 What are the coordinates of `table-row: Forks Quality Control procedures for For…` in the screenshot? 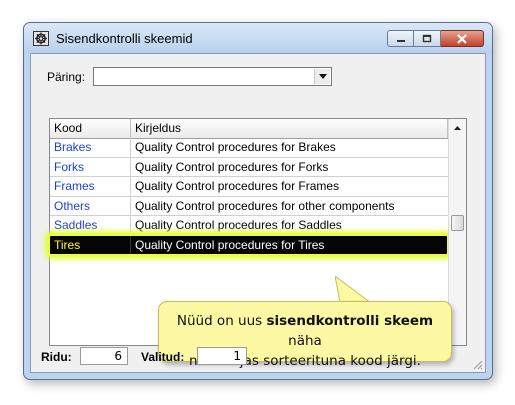 It's located at (249, 167).